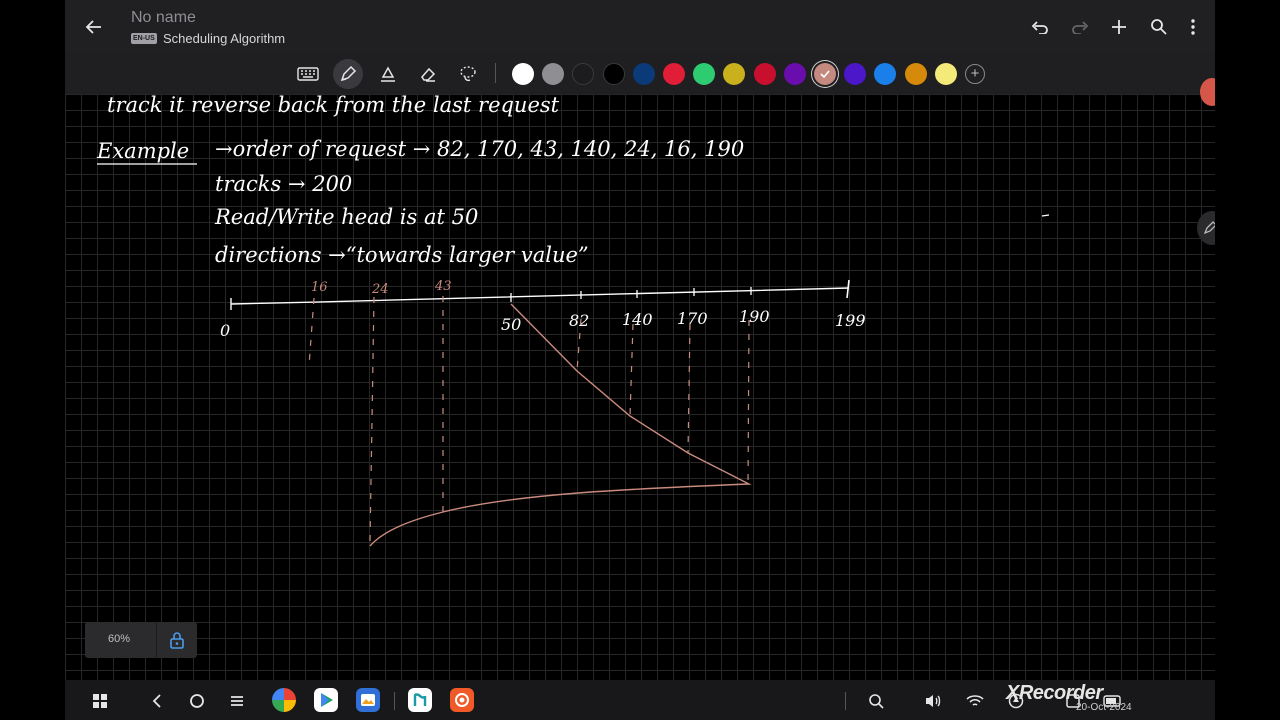  Describe the element at coordinates (640, 26) in the screenshot. I see `app-bar: No name EN-US Scheduling Algorithm` at that location.